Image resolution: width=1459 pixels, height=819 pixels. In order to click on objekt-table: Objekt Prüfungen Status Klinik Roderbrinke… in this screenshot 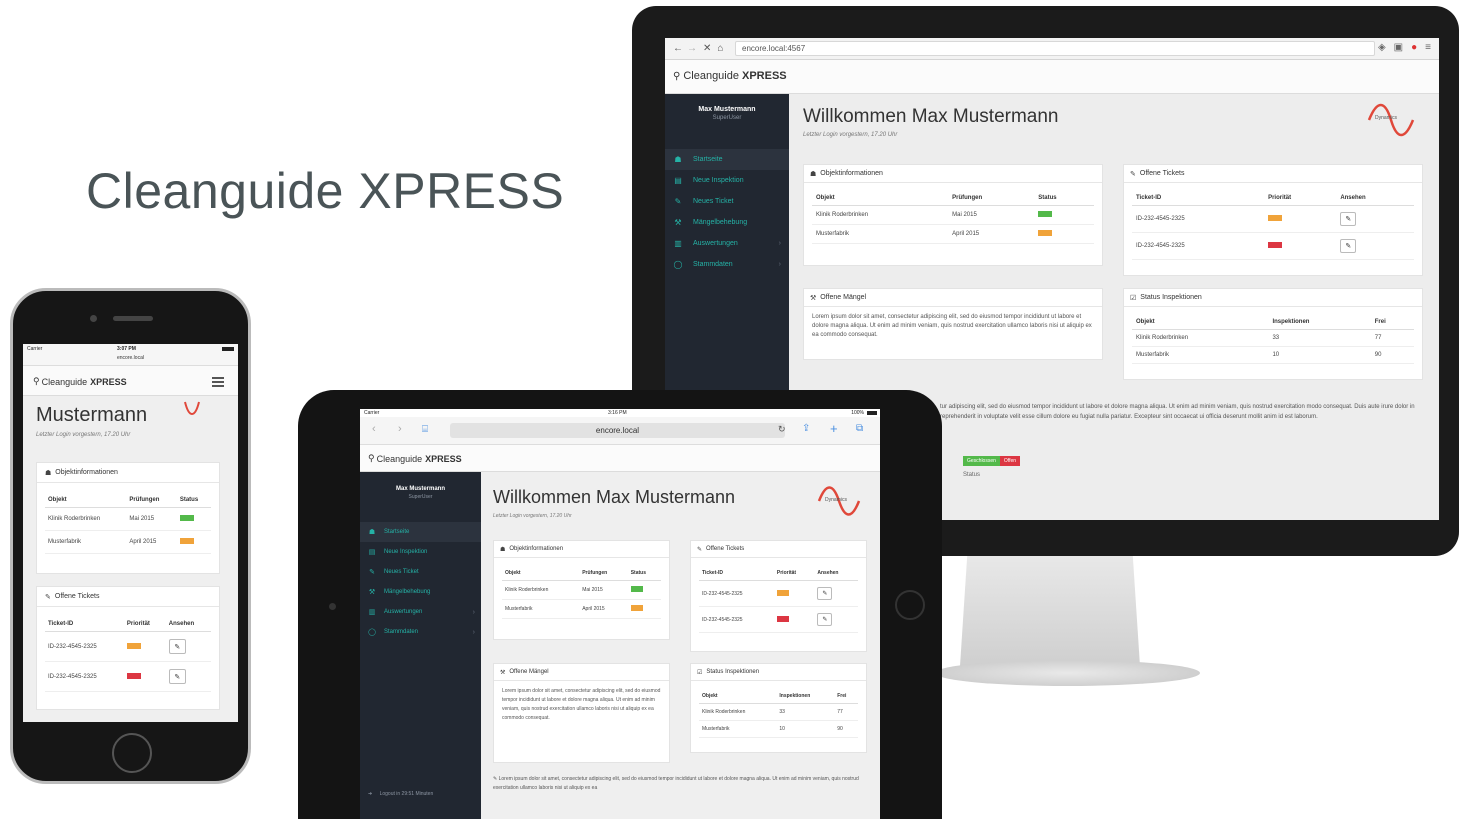, I will do `click(953, 217)`.